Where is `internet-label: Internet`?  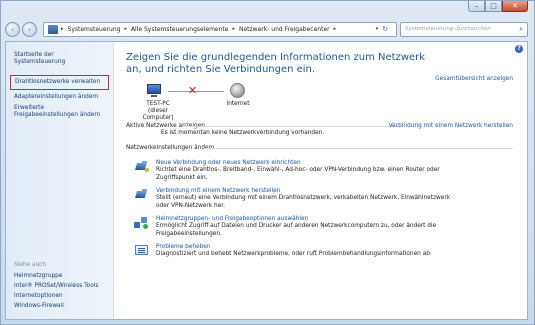 internet-label: Internet is located at coordinates (238, 104).